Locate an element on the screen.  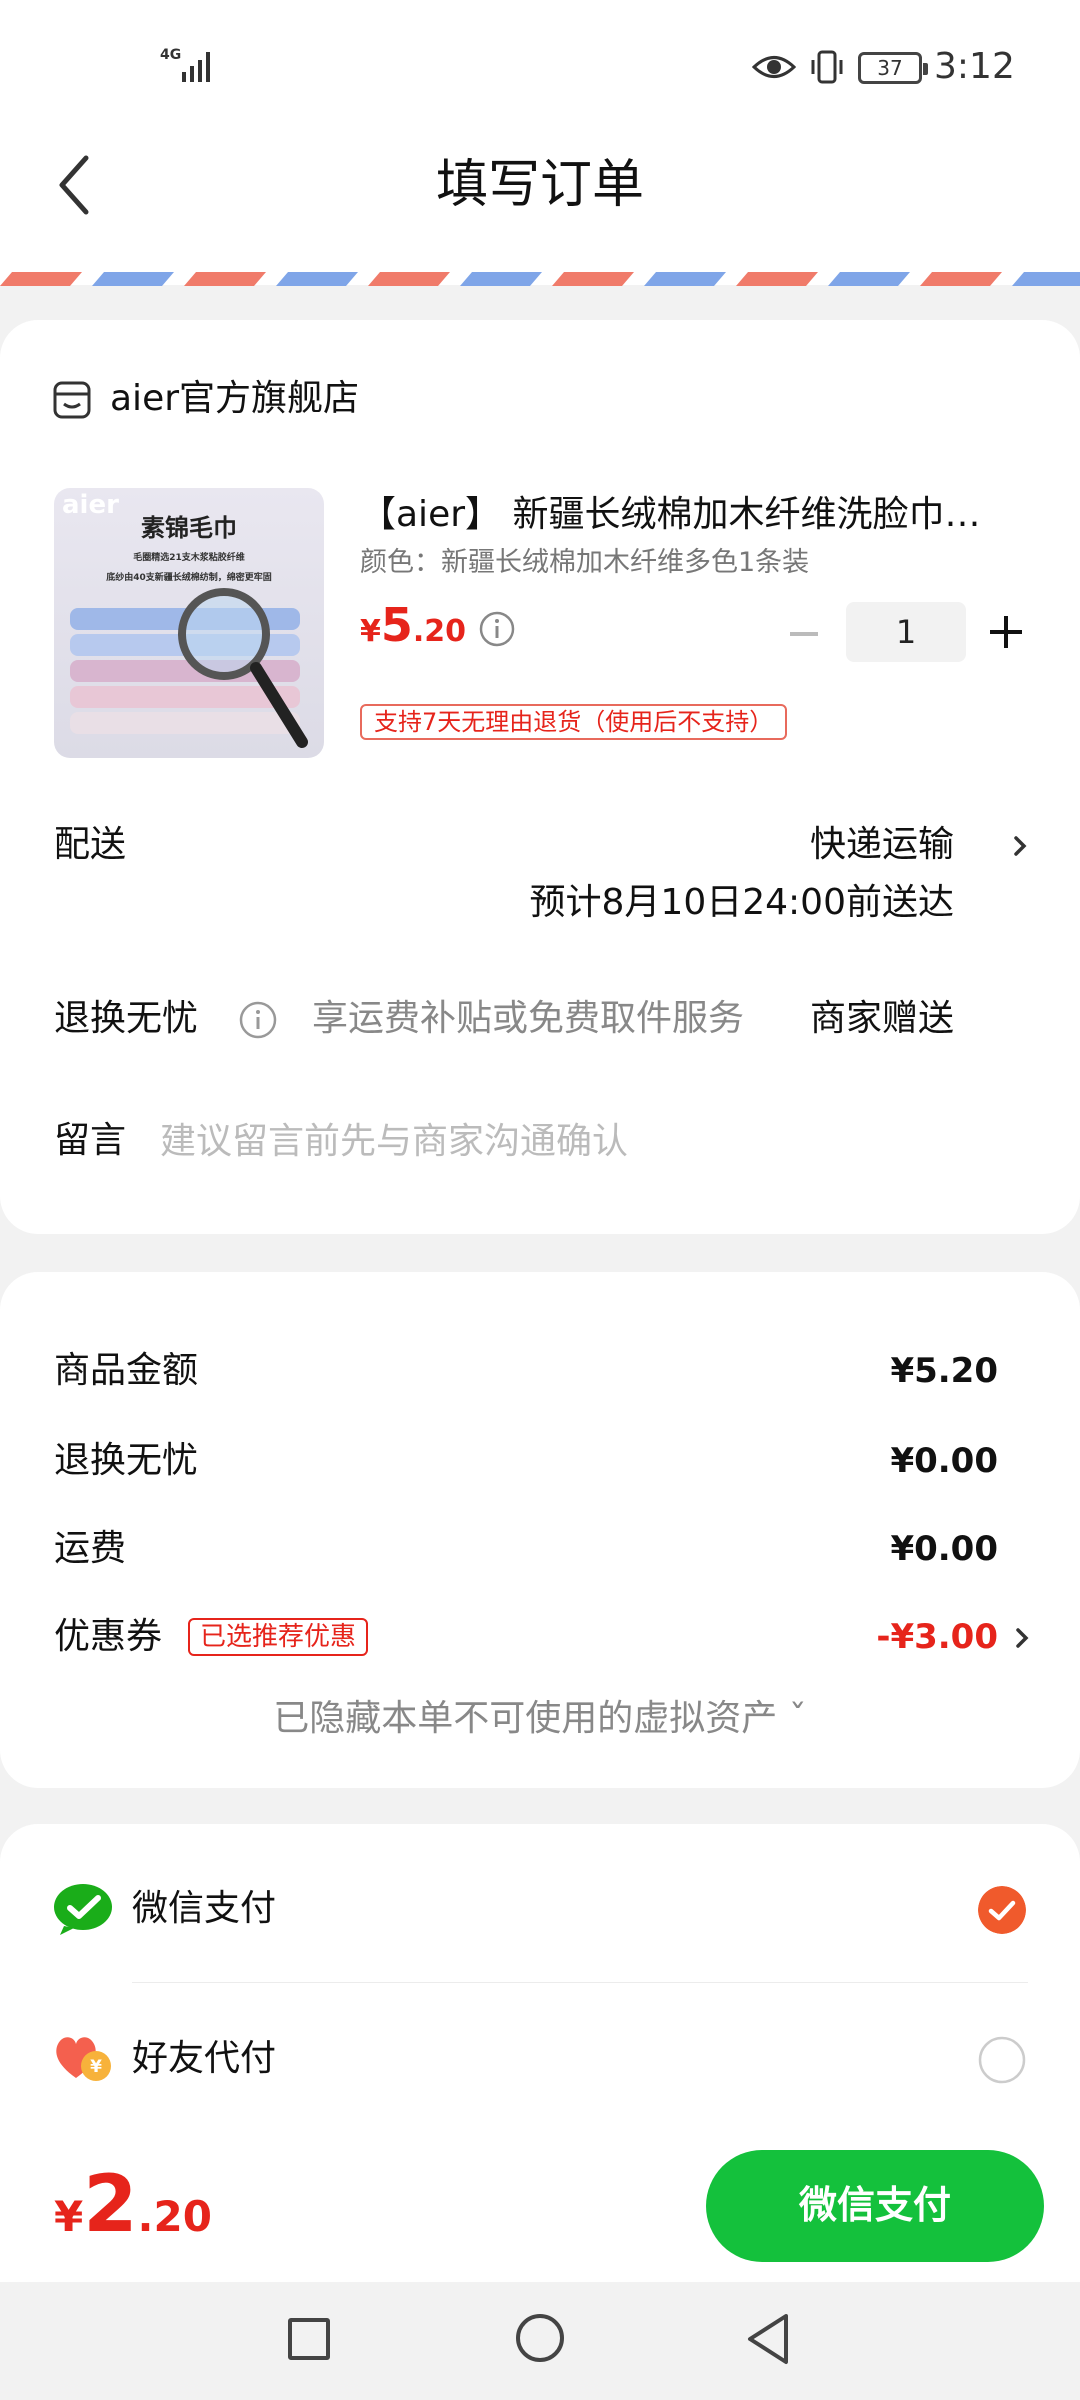
note-input is located at coordinates (590, 1141).